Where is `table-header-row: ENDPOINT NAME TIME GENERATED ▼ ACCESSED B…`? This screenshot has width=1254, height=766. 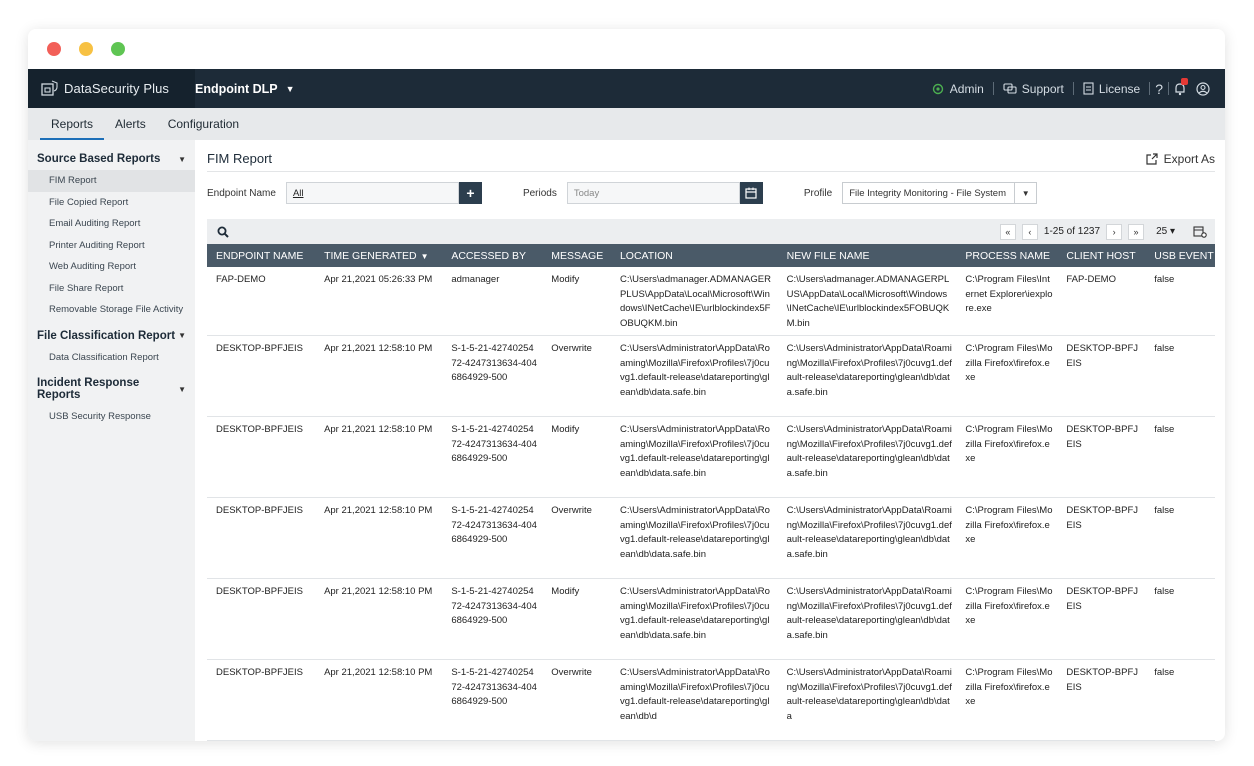 table-header-row: ENDPOINT NAME TIME GENERATED ▼ ACCESSED B… is located at coordinates (711, 255).